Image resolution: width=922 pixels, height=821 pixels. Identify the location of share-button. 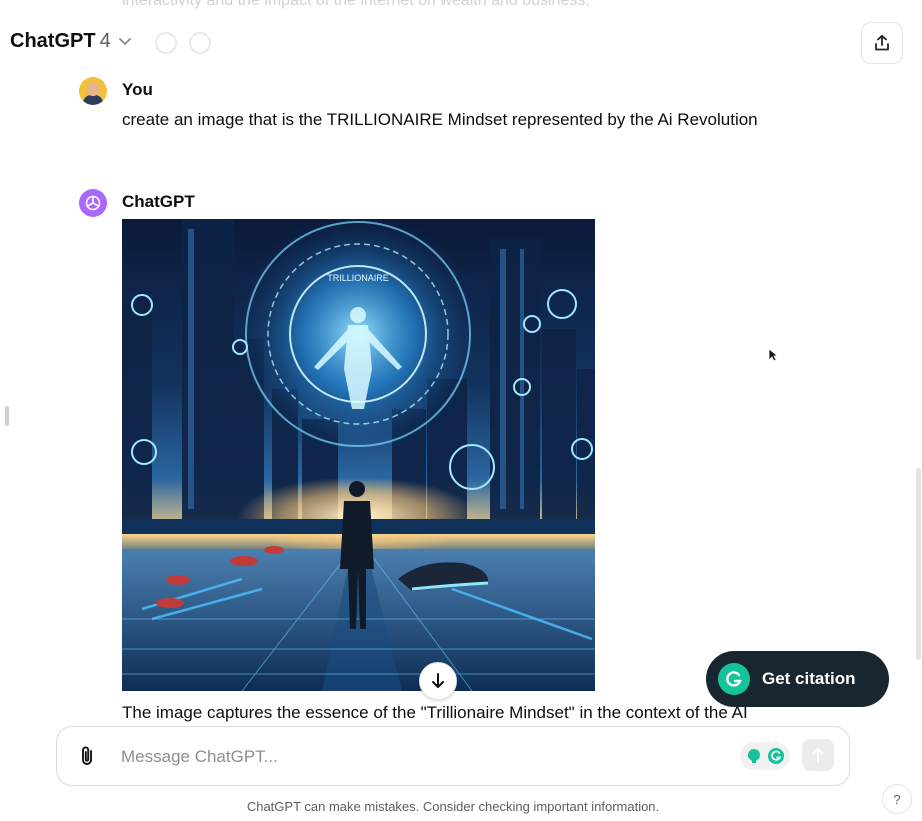
(882, 43).